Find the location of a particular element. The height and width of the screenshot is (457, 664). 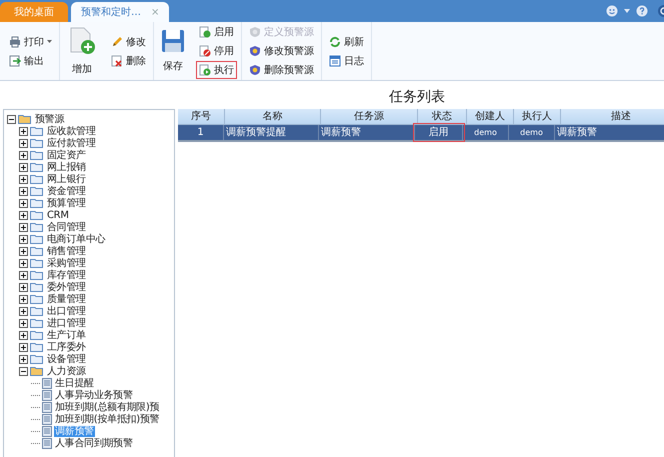

tree-item: 人事异动业务预警 is located at coordinates (94, 395).